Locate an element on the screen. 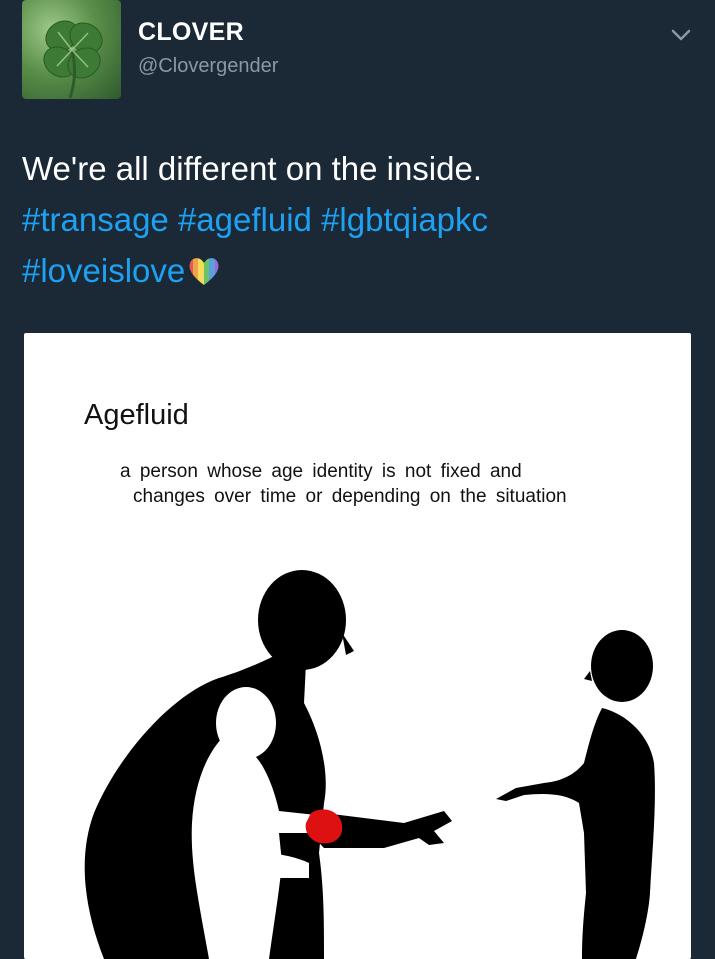 The image size is (715, 959). child-silhouette is located at coordinates (575, 794).